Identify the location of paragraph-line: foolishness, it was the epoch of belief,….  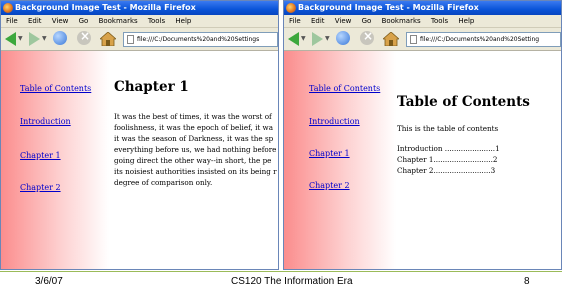
(193, 127).